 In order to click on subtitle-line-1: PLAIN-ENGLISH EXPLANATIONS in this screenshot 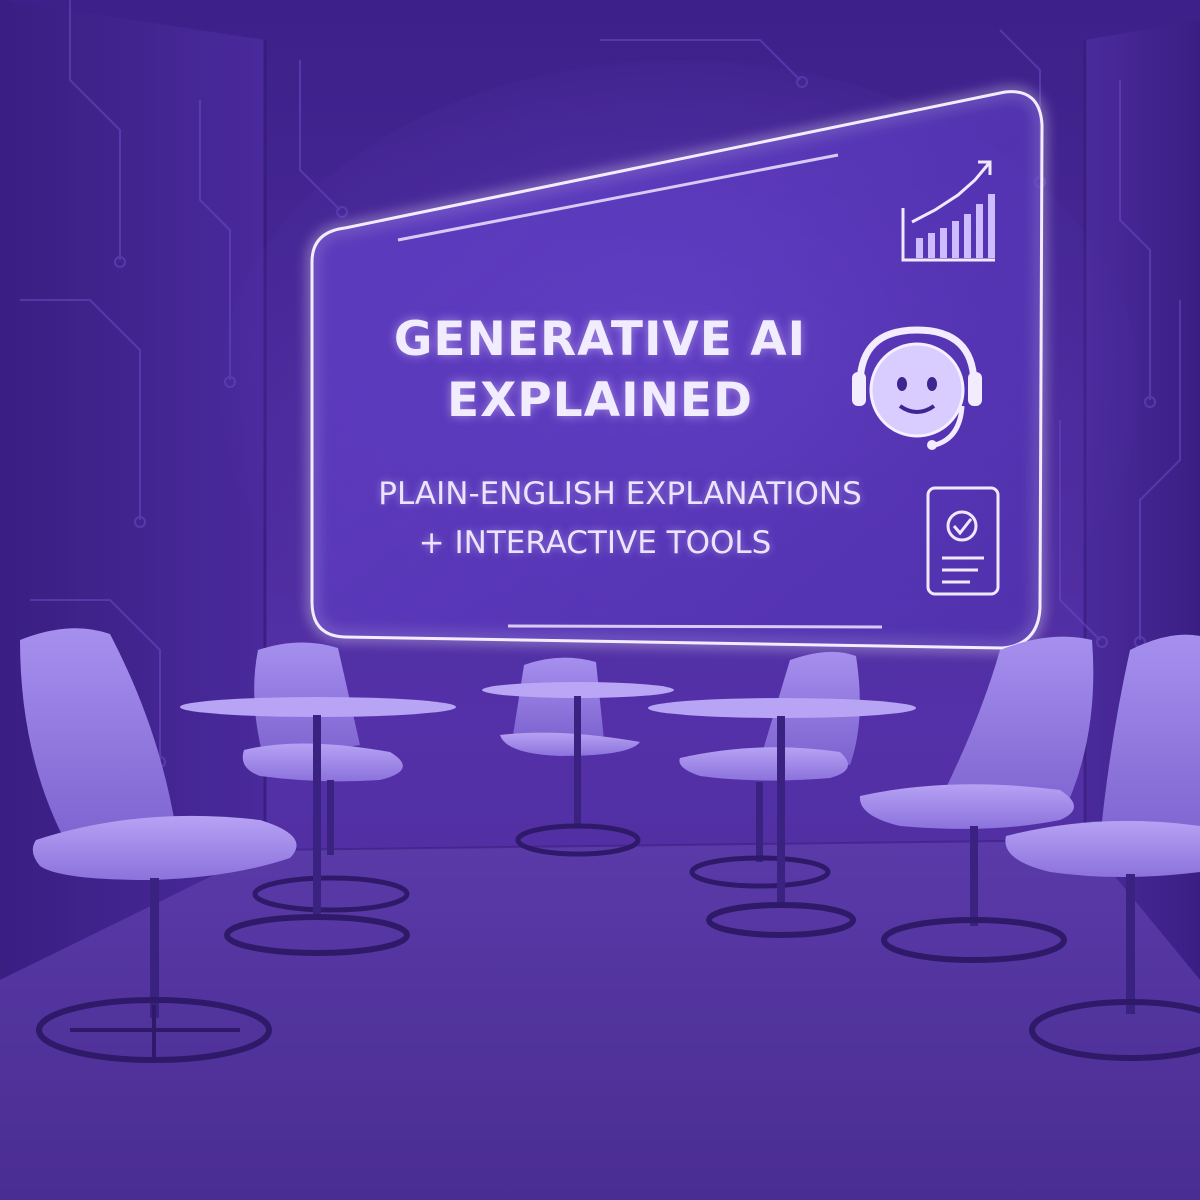, I will do `click(620, 494)`.